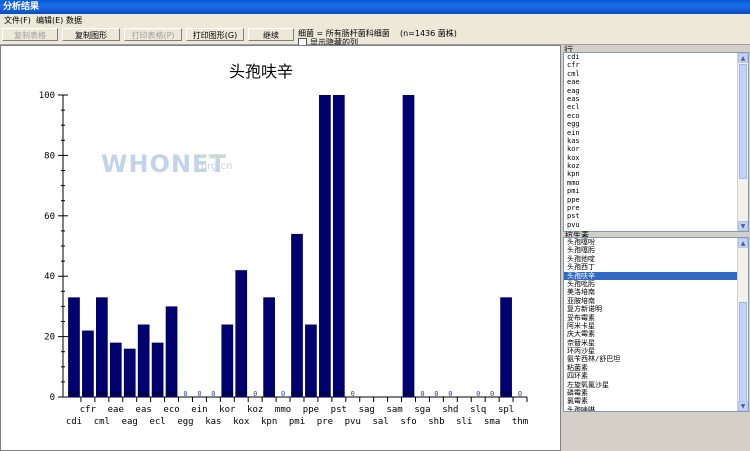 This screenshot has height=451, width=750. Describe the element at coordinates (353, 422) in the screenshot. I see `x-tick-label: pvu` at that location.